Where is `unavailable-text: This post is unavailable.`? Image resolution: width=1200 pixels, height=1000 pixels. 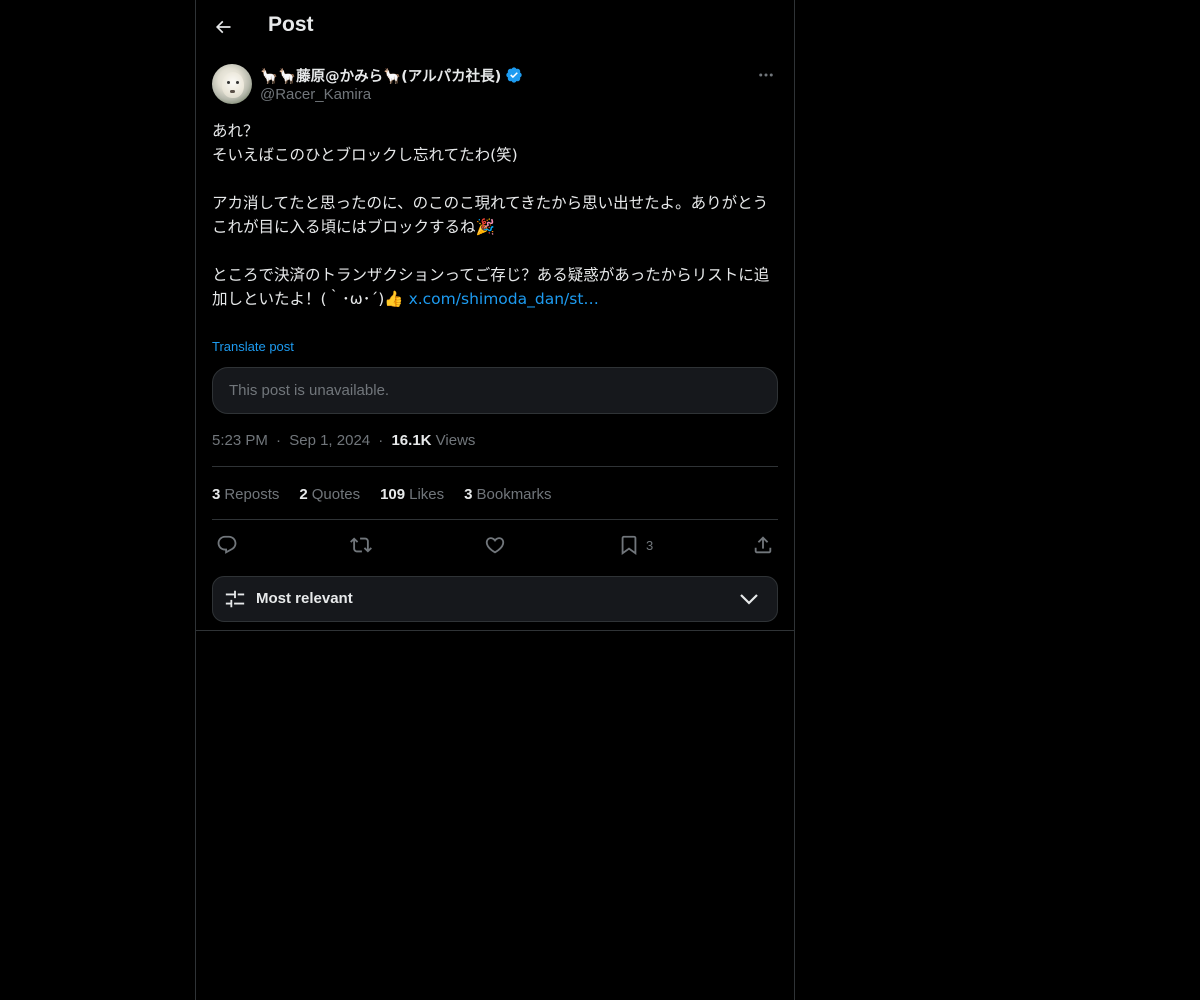
unavailable-text: This post is unavailable. is located at coordinates (309, 390).